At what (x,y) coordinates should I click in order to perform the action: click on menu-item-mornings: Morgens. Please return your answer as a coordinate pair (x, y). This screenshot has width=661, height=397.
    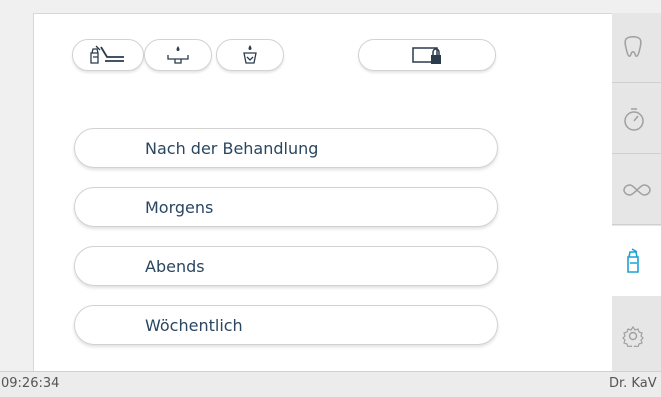
    Looking at the image, I should click on (286, 207).